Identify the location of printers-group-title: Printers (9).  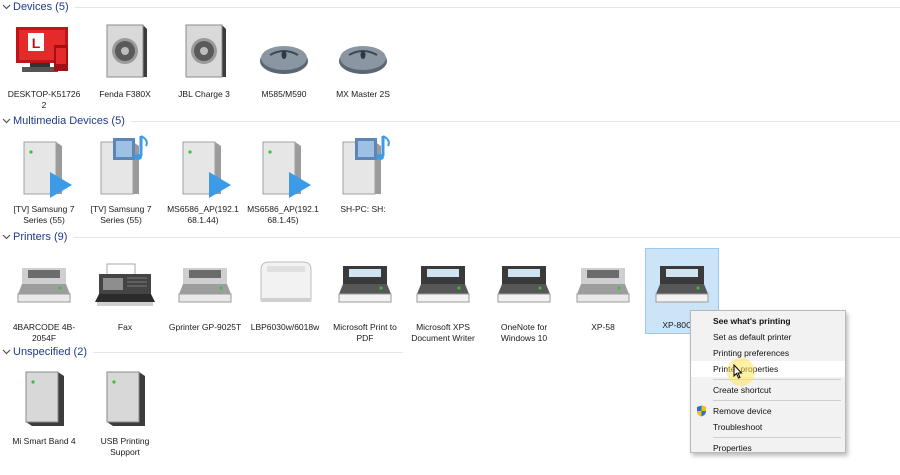
(40, 237).